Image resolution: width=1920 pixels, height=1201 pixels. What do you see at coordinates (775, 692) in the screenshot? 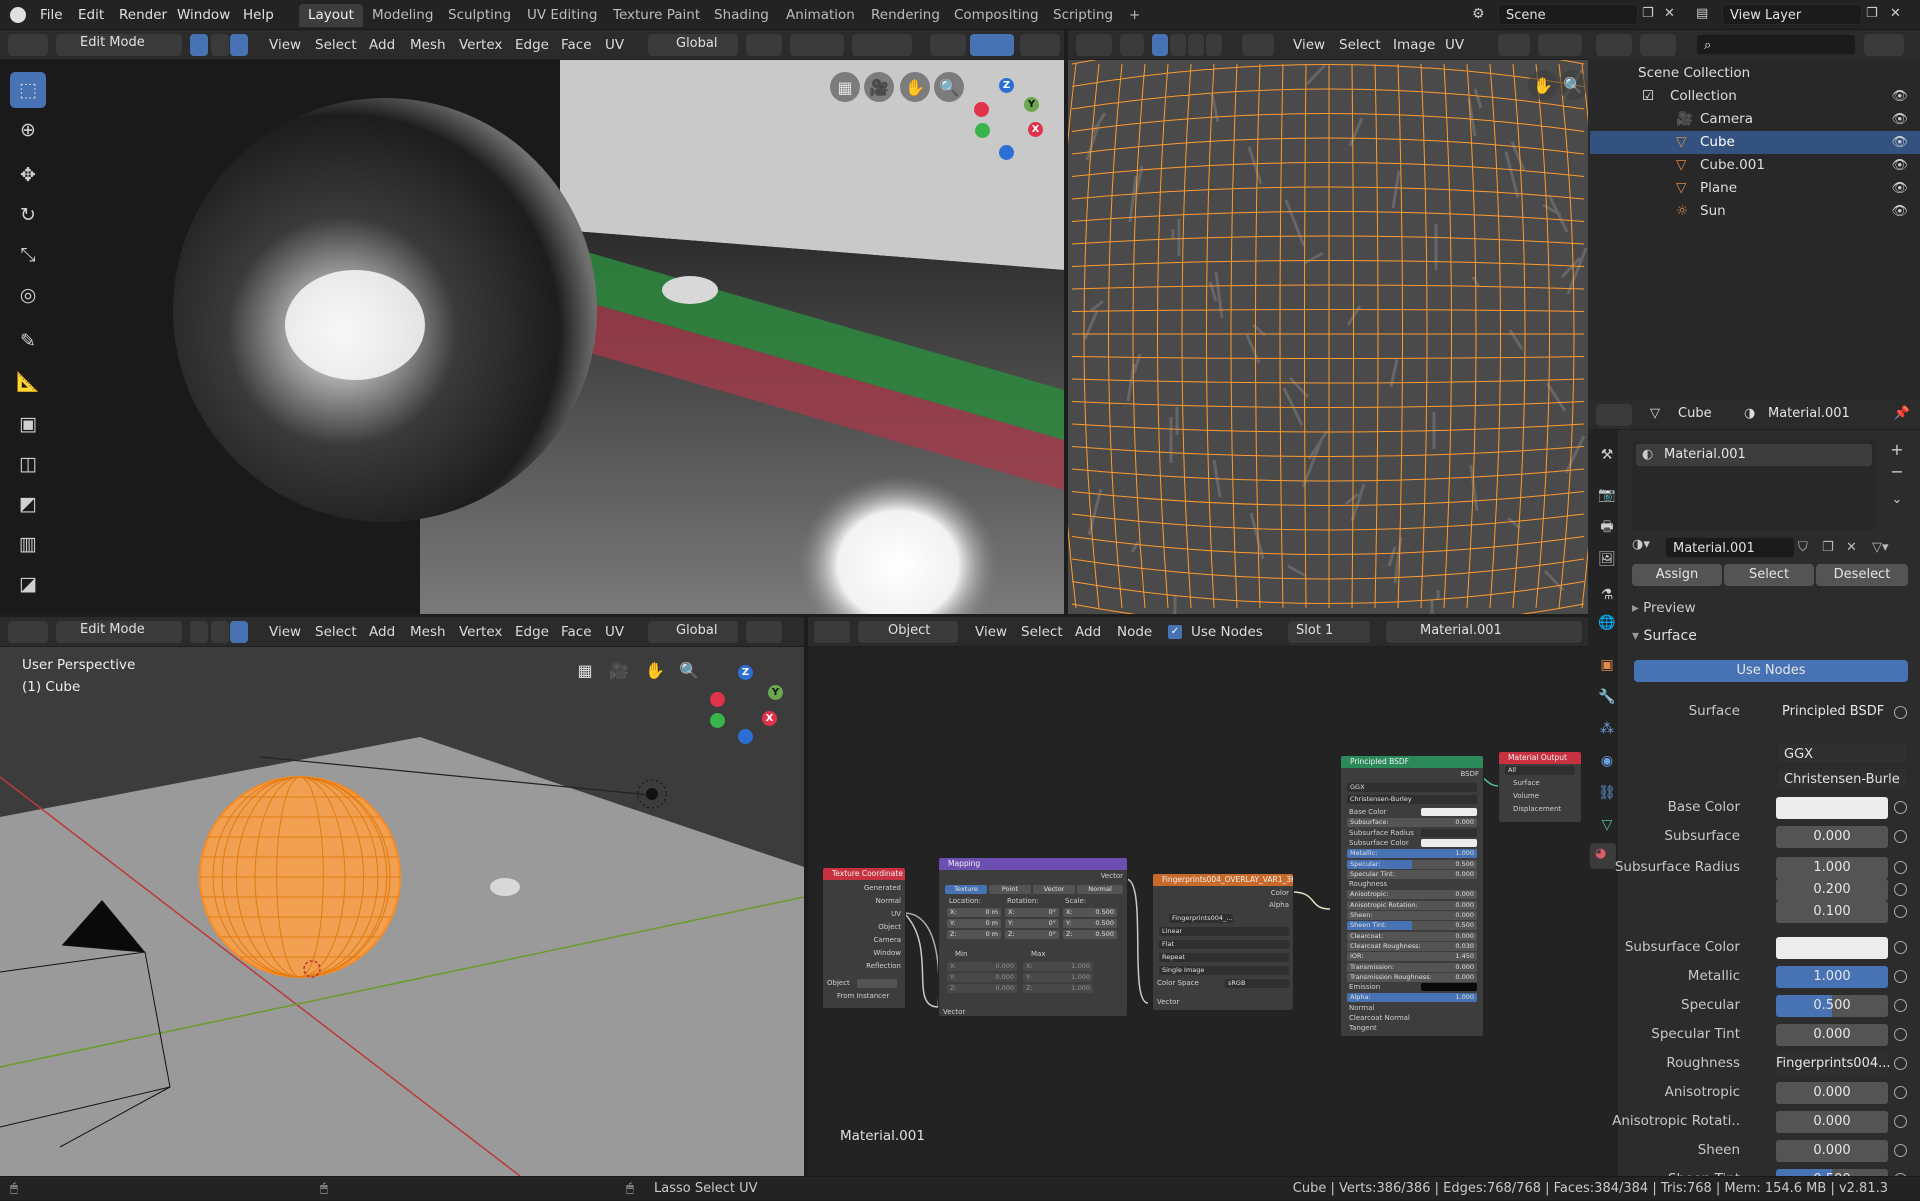
I see `bottom-axis-y-icon: Y` at bounding box center [775, 692].